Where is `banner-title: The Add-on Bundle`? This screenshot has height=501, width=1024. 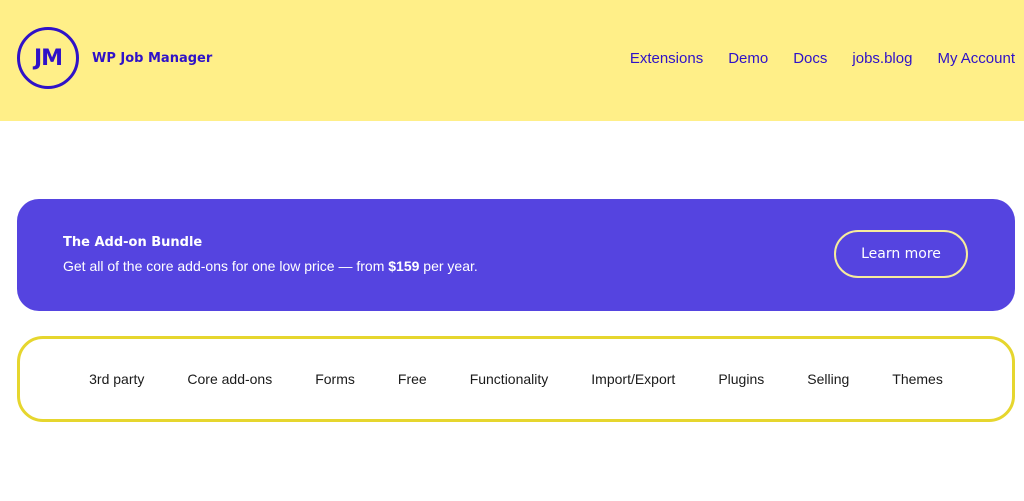 banner-title: The Add-on Bundle is located at coordinates (133, 242).